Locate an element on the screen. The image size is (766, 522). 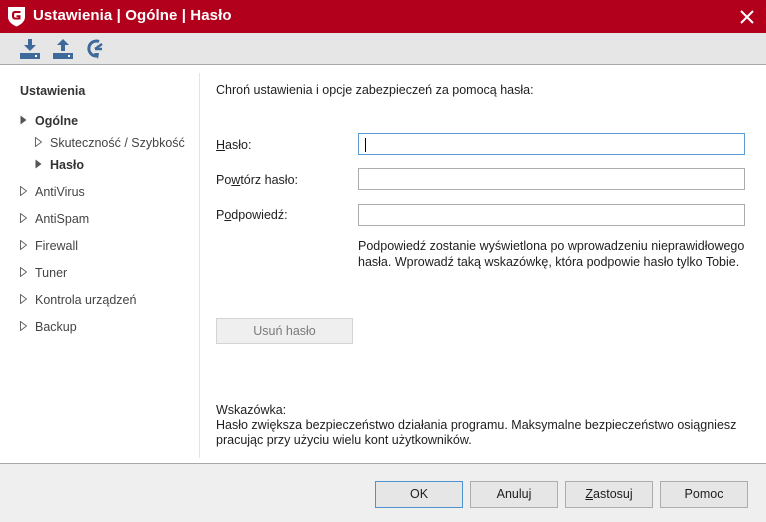
remove-password-button: Usuń hasło is located at coordinates (284, 331).